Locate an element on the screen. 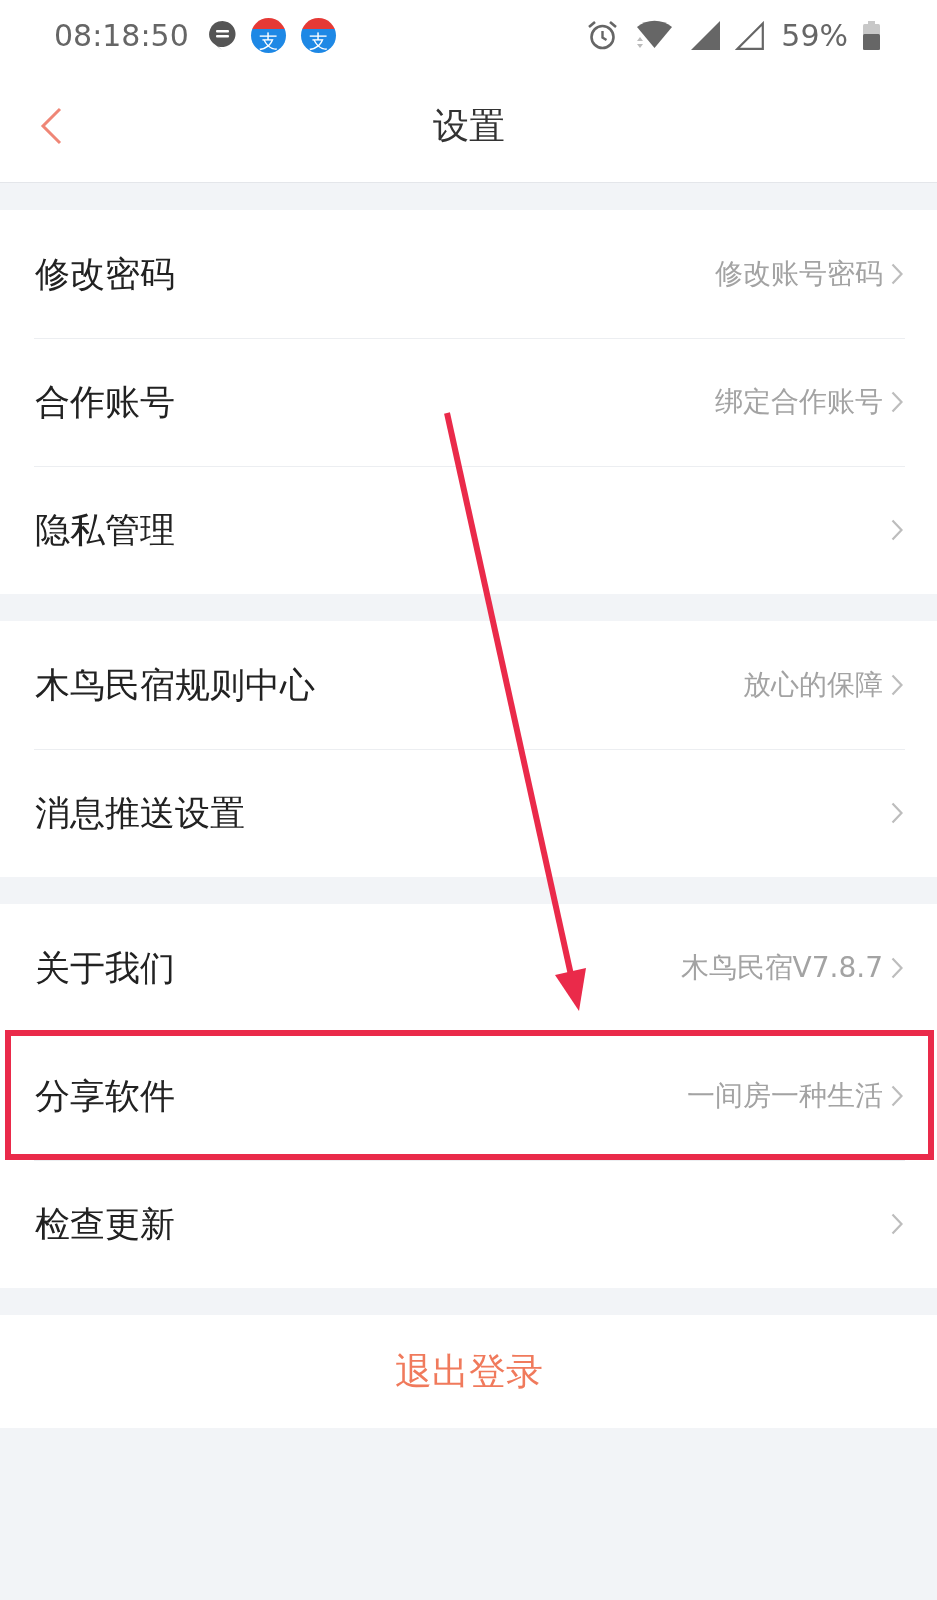  back-button is located at coordinates (51, 126).